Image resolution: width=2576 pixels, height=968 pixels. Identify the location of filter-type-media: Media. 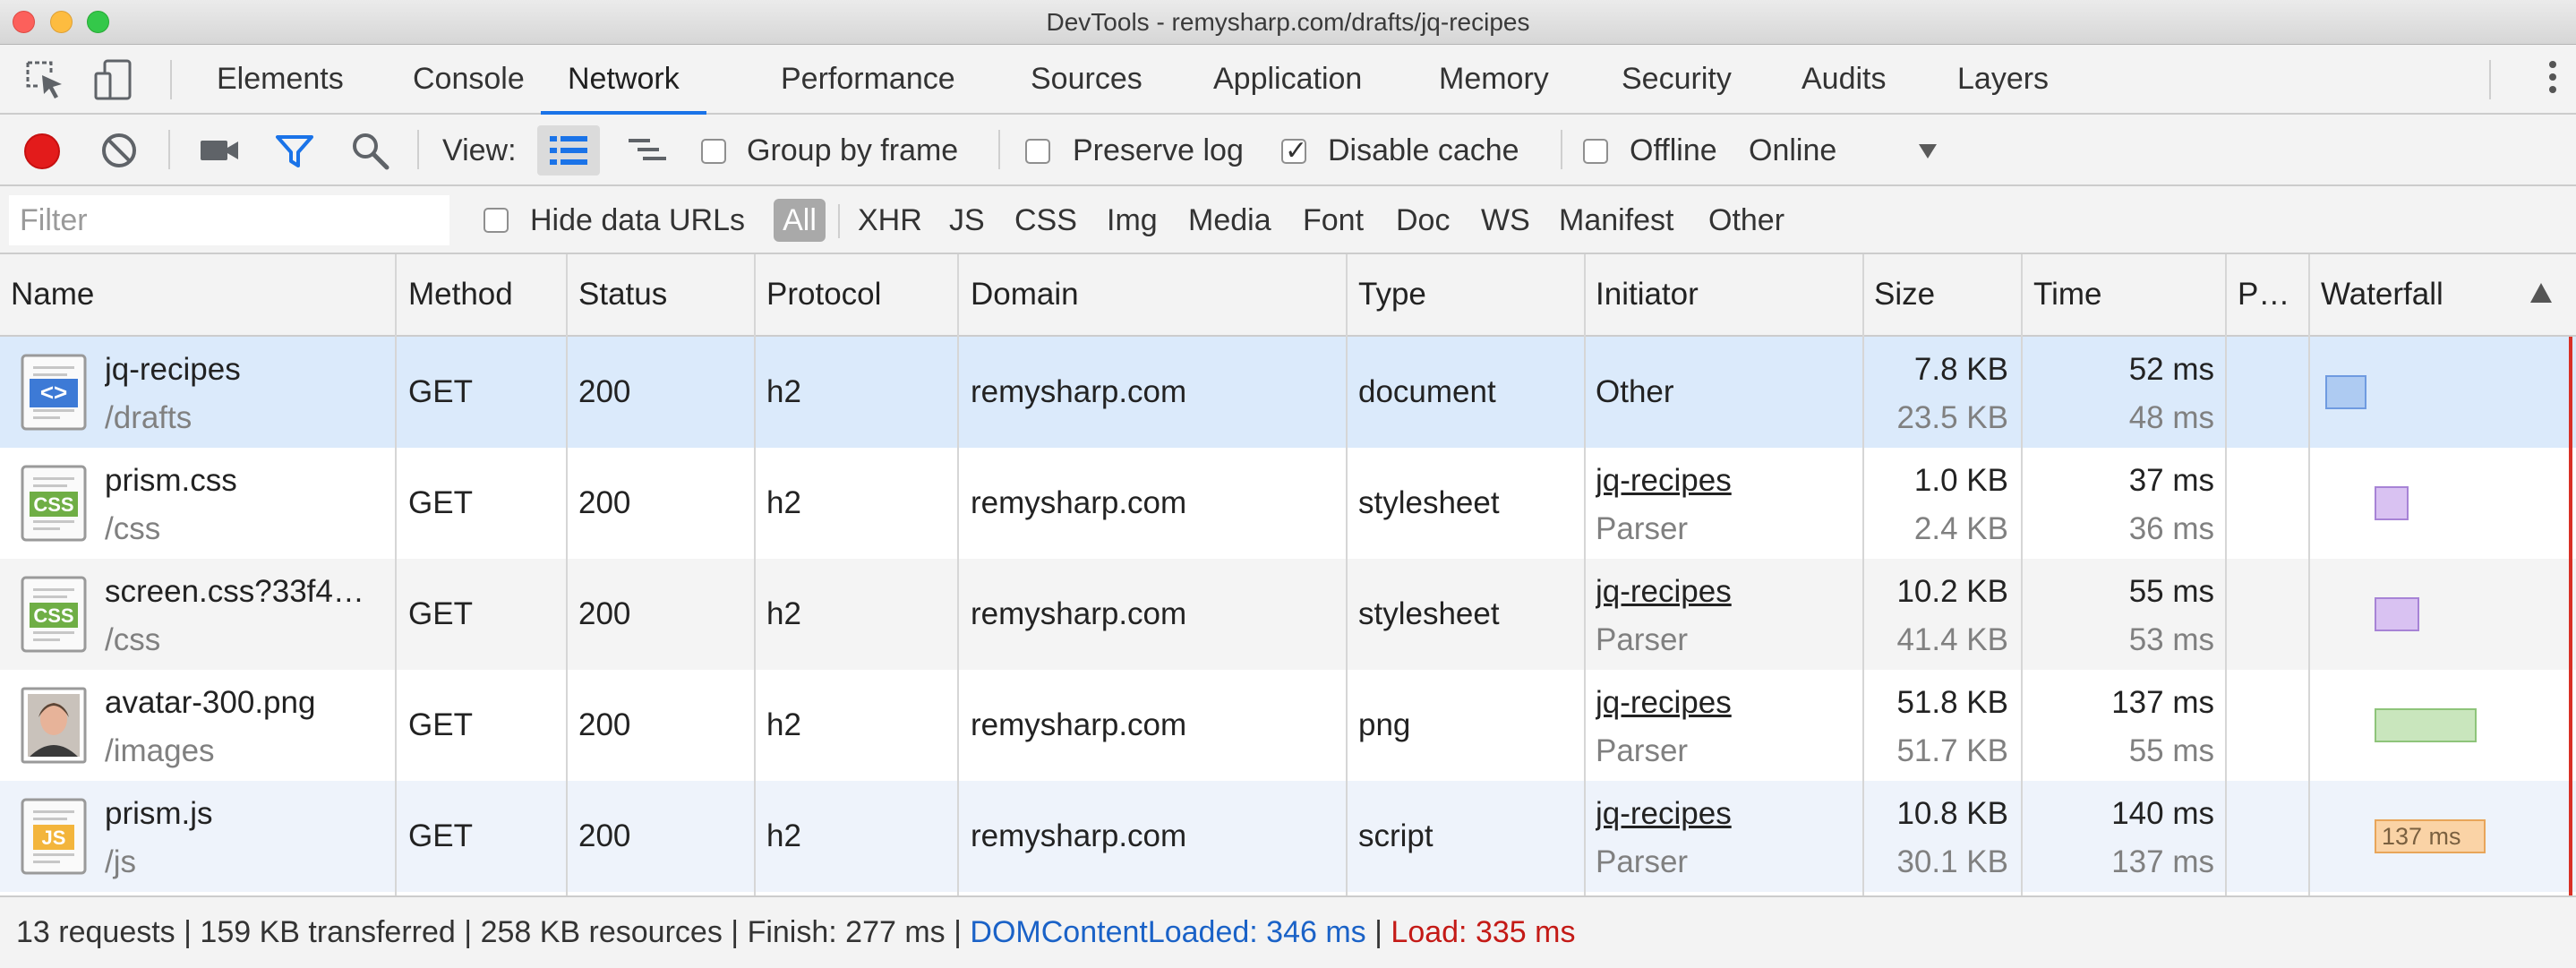
(1229, 220).